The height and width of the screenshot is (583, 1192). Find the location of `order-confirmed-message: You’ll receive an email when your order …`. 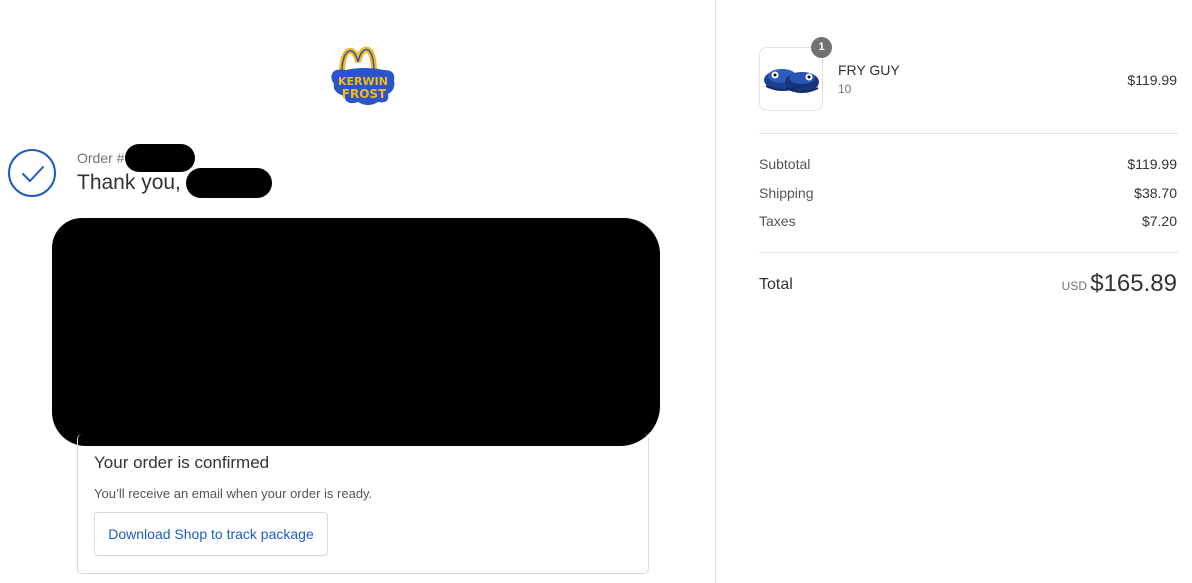

order-confirmed-message: You’ll receive an email when your order … is located at coordinates (233, 493).